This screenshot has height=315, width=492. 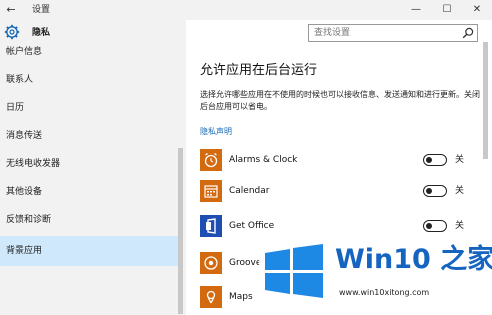 What do you see at coordinates (89, 164) in the screenshot?
I see `sidebar-item-radios: 无线电收发器` at bounding box center [89, 164].